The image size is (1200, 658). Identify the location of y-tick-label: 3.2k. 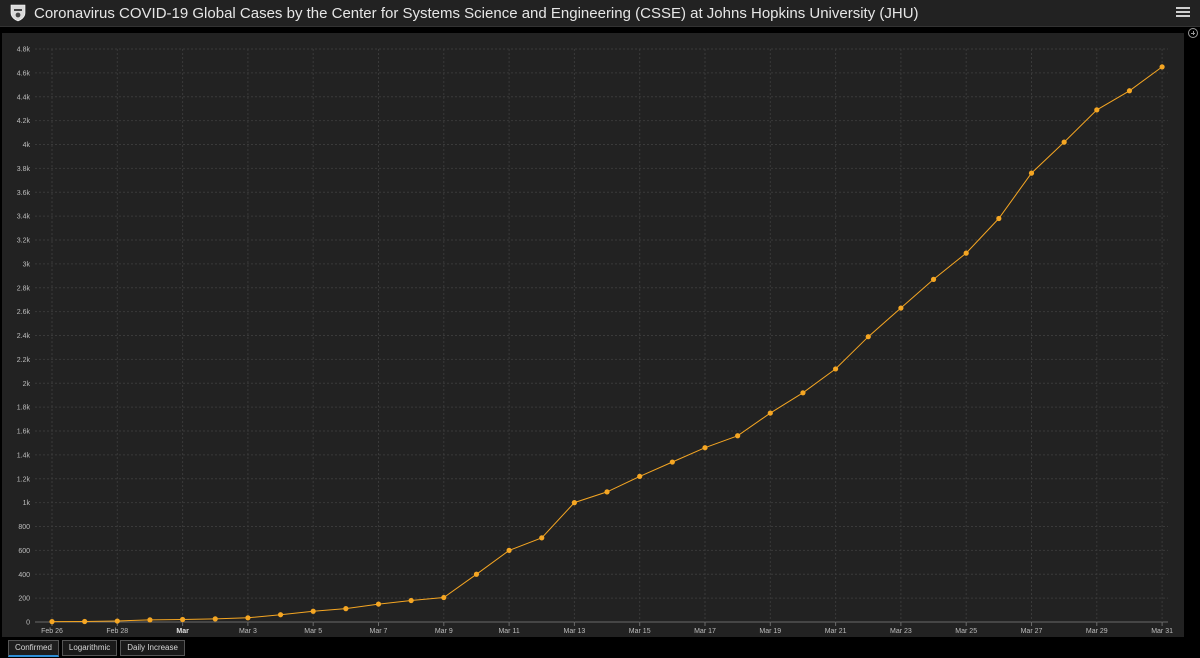
(24, 241).